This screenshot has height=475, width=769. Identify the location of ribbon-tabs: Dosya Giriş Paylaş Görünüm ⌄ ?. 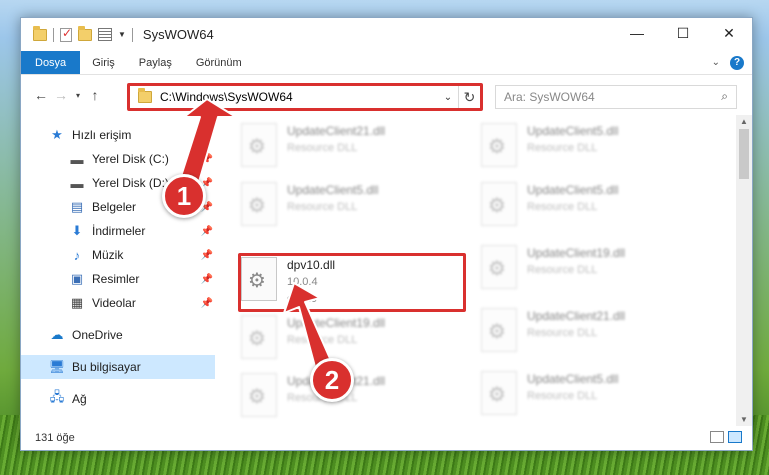
(386, 63).